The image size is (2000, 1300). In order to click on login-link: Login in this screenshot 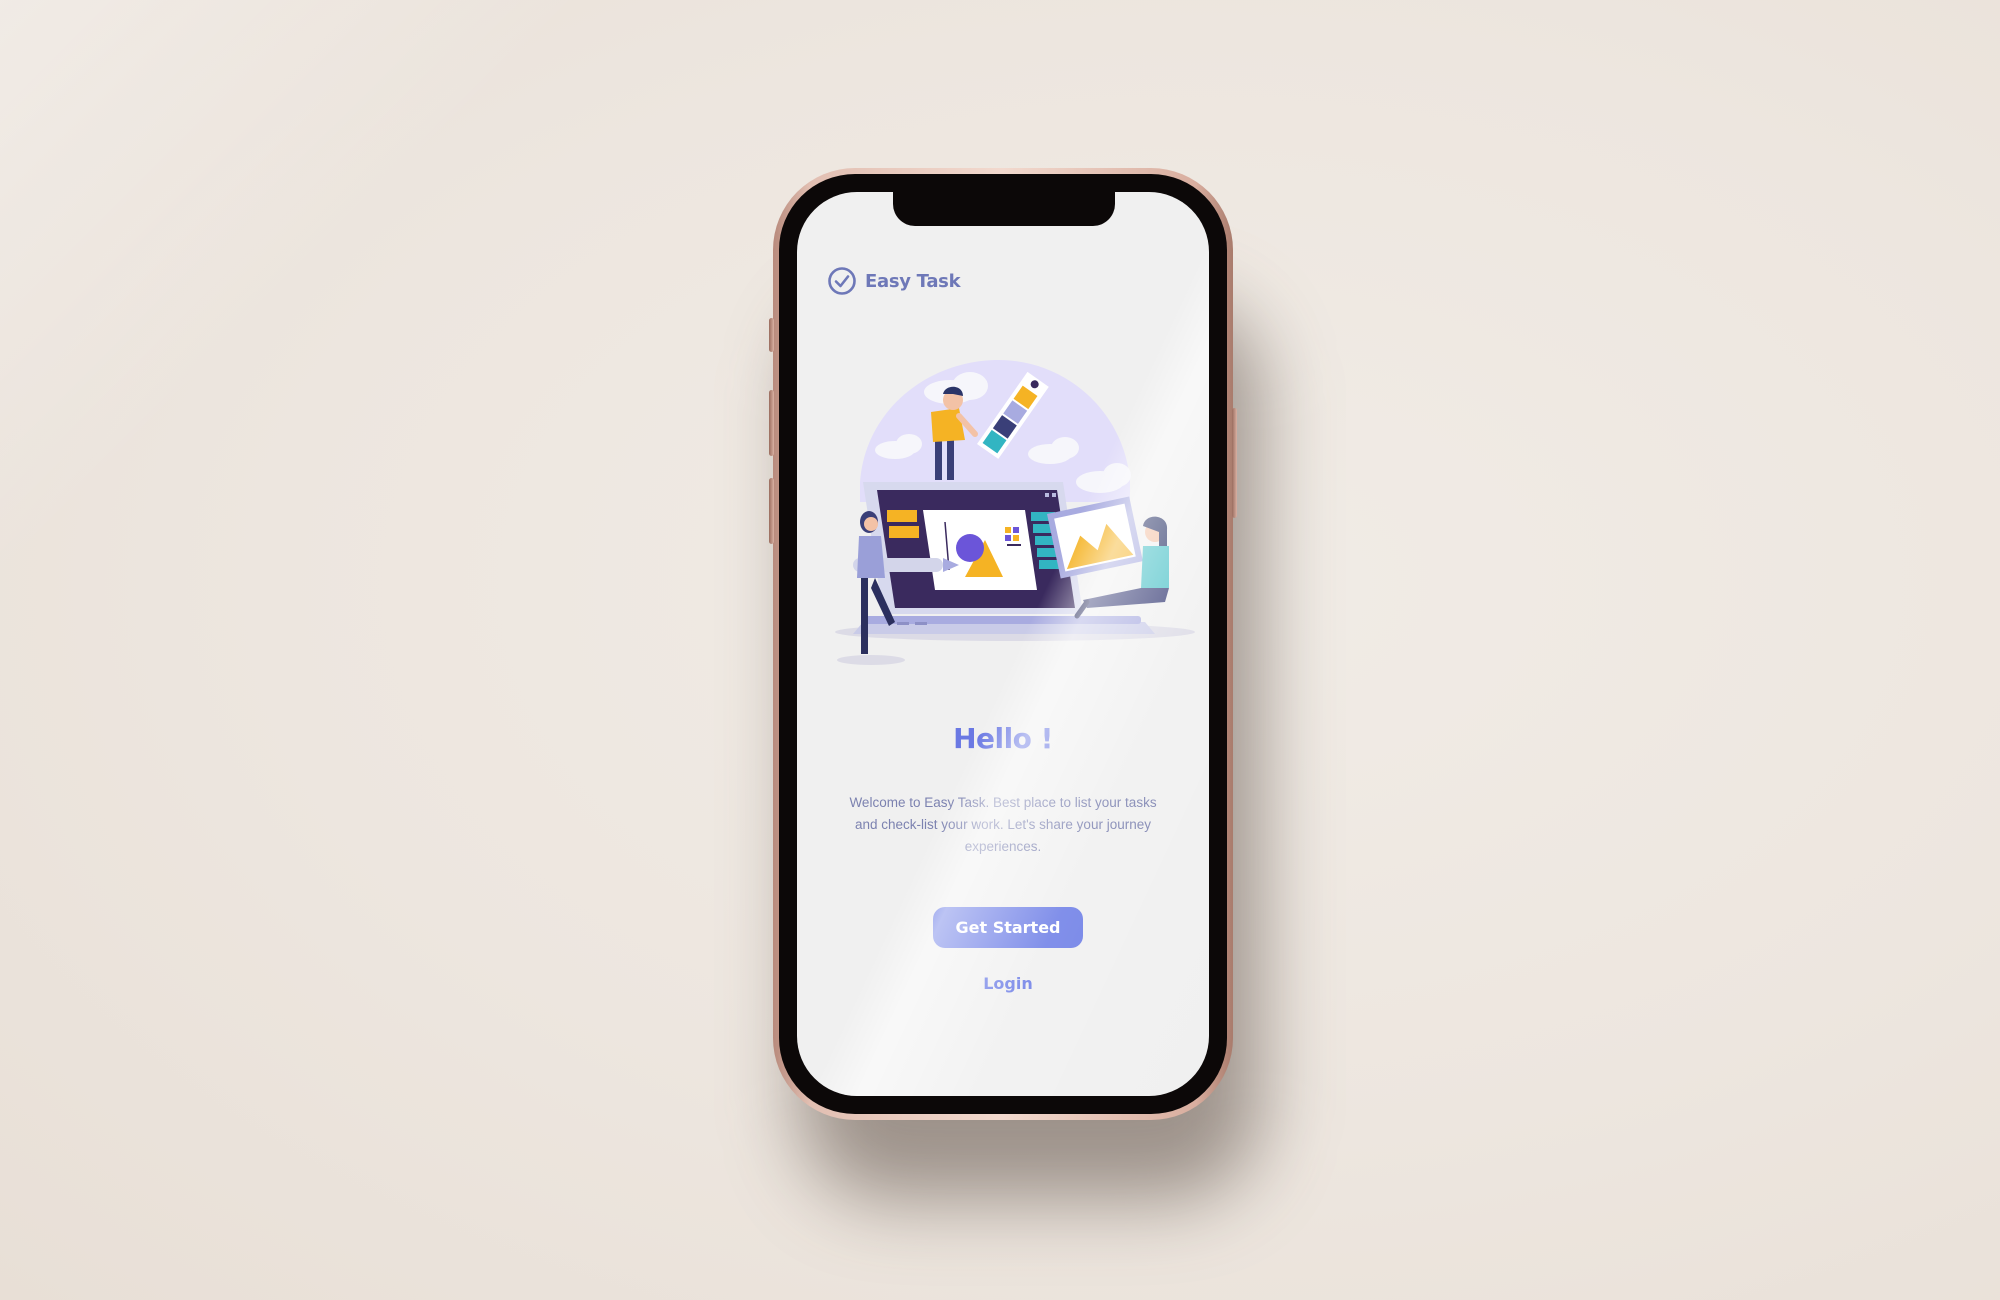, I will do `click(1008, 983)`.